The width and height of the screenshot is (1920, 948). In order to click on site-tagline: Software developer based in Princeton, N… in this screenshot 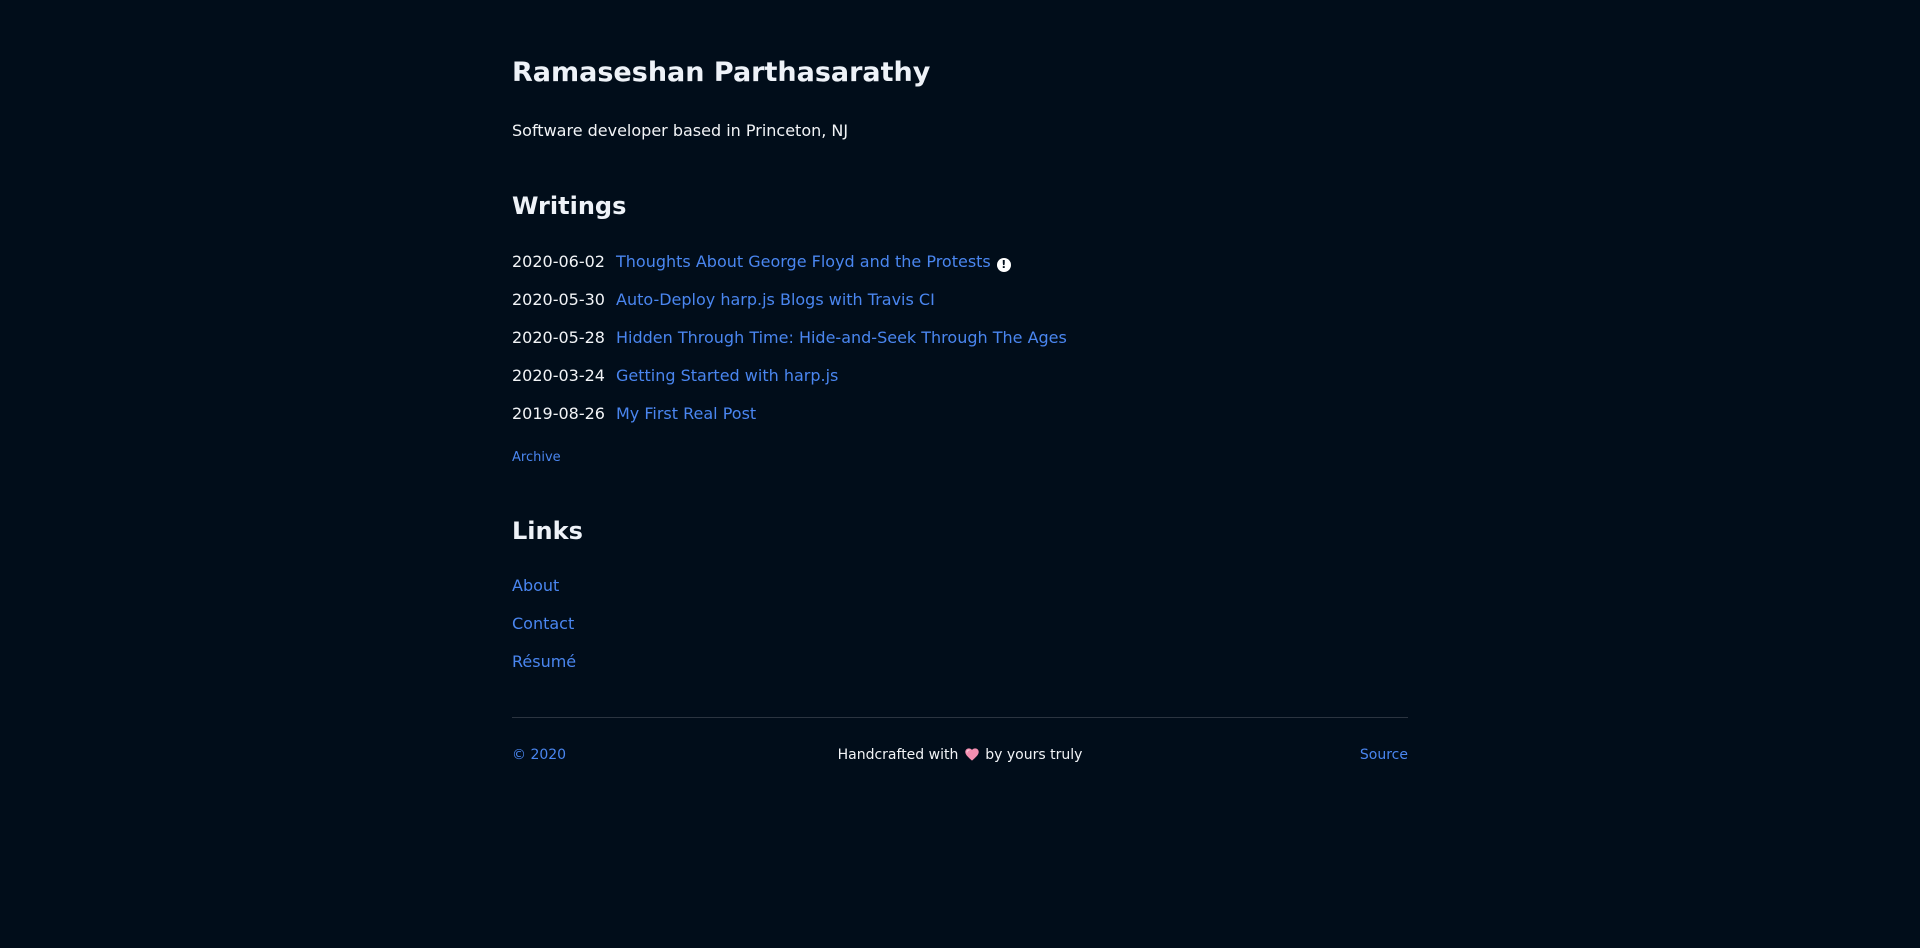, I will do `click(680, 130)`.